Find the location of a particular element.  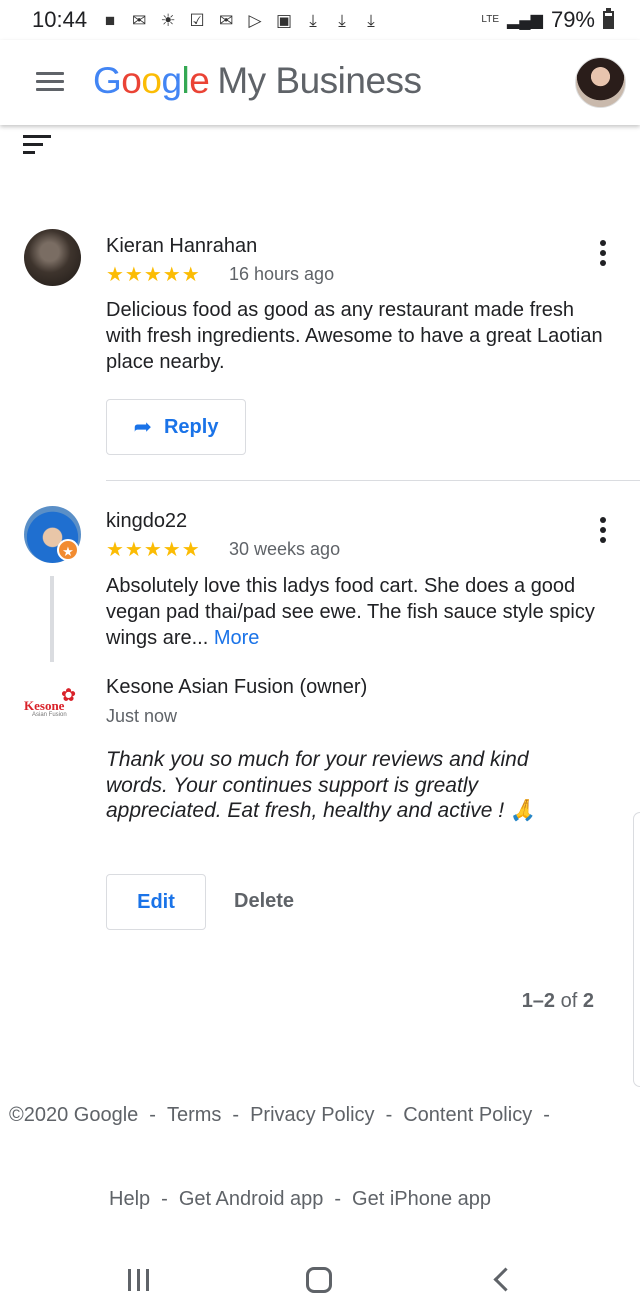

review-time: 30 weeks ago is located at coordinates (285, 549).